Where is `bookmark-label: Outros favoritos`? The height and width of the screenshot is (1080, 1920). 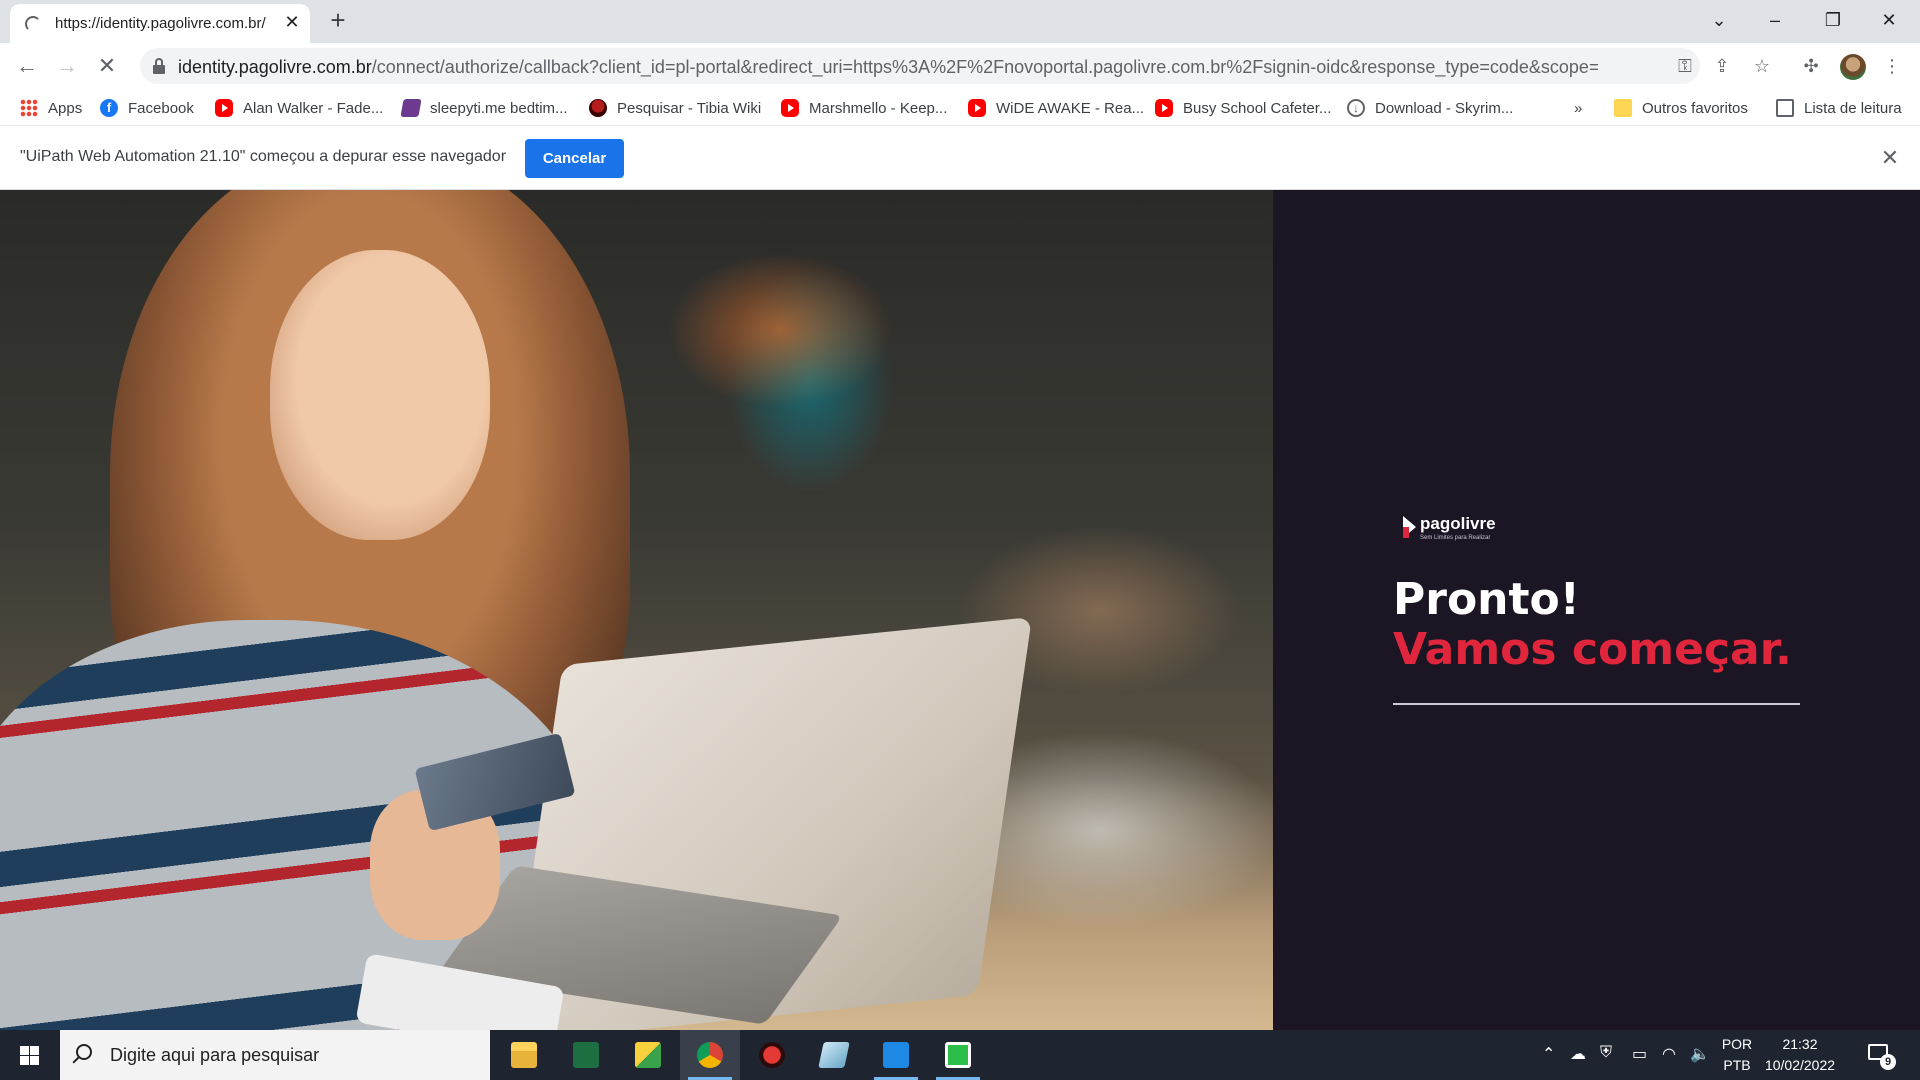
bookmark-label: Outros favoritos is located at coordinates (1695, 108).